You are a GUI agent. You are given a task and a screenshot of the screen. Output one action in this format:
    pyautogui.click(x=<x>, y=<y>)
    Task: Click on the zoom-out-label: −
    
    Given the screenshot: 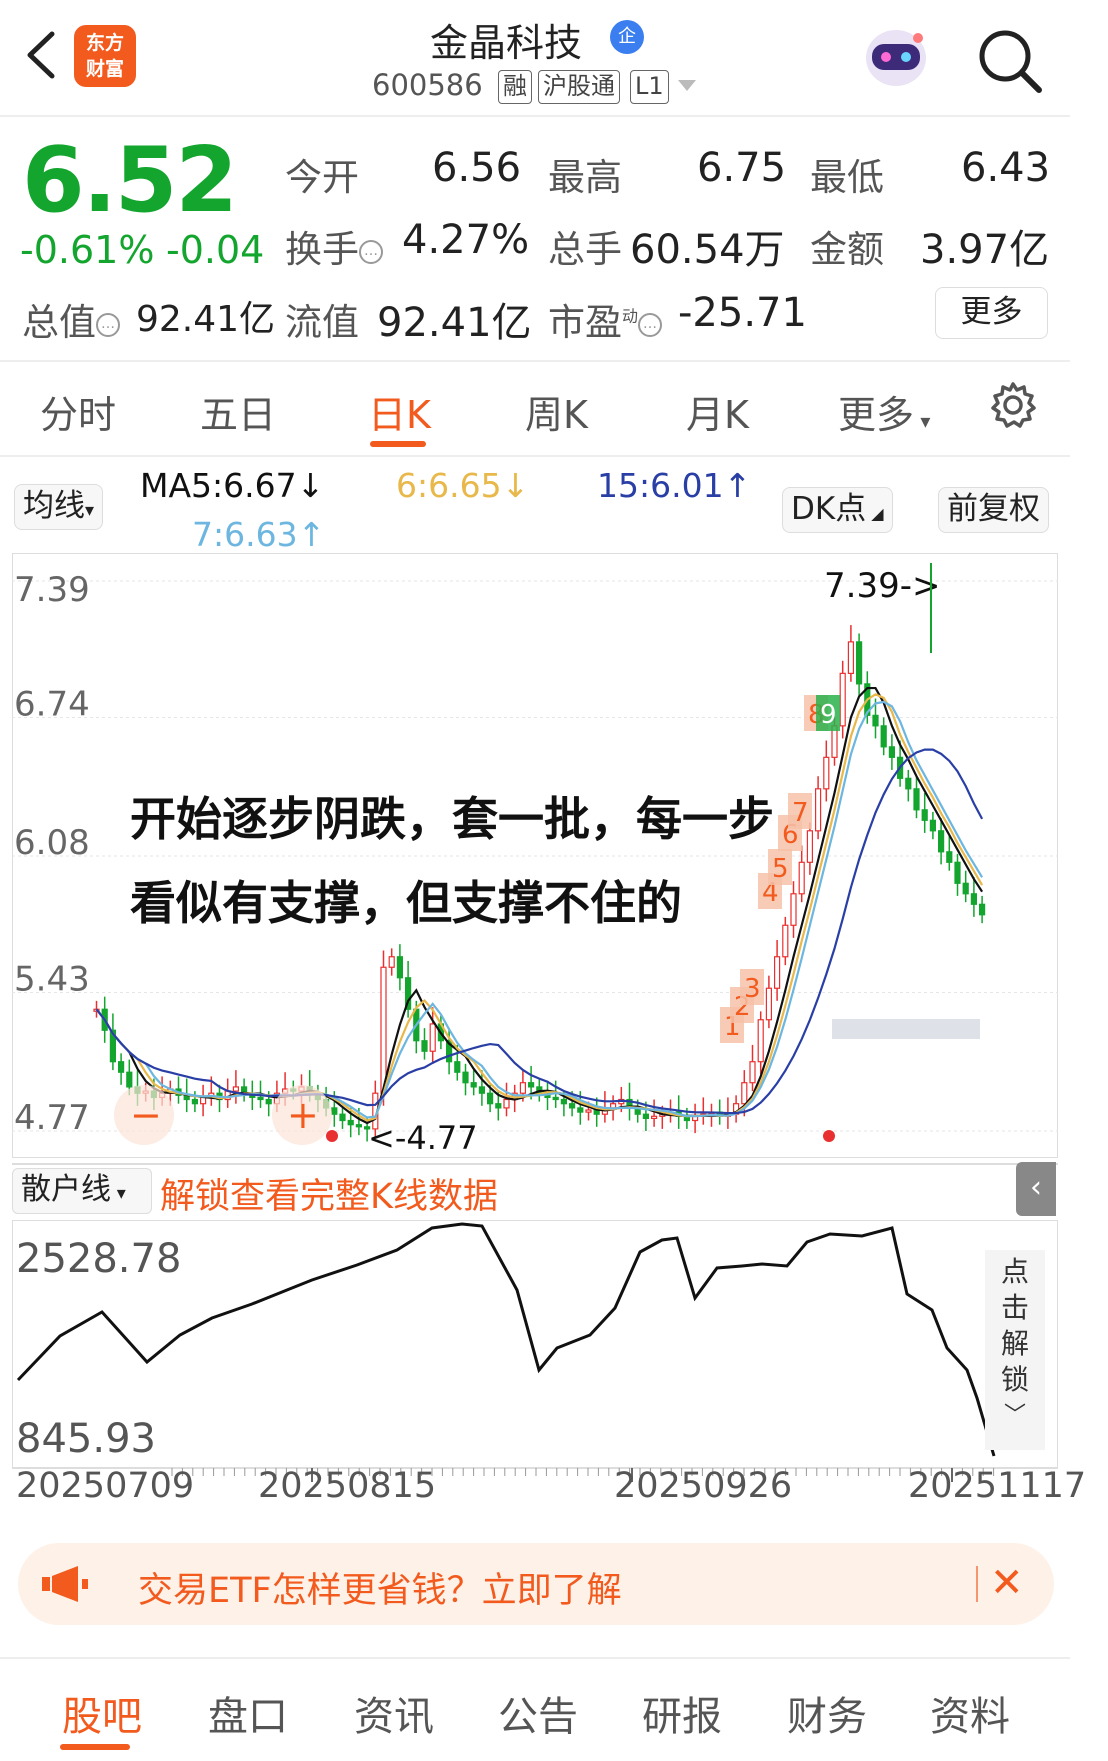 What is the action you would take?
    pyautogui.click(x=146, y=1115)
    